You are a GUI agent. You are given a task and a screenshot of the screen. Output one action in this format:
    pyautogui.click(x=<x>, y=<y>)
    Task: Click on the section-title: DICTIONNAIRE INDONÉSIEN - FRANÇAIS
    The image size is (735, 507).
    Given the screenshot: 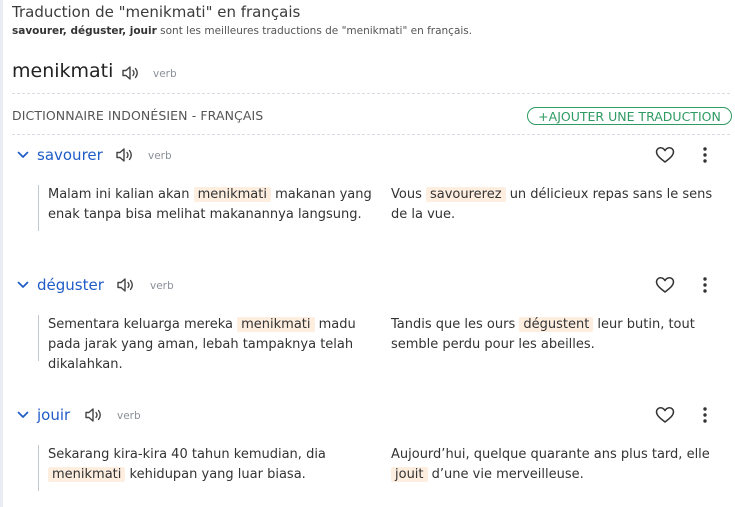 What is the action you would take?
    pyautogui.click(x=138, y=115)
    